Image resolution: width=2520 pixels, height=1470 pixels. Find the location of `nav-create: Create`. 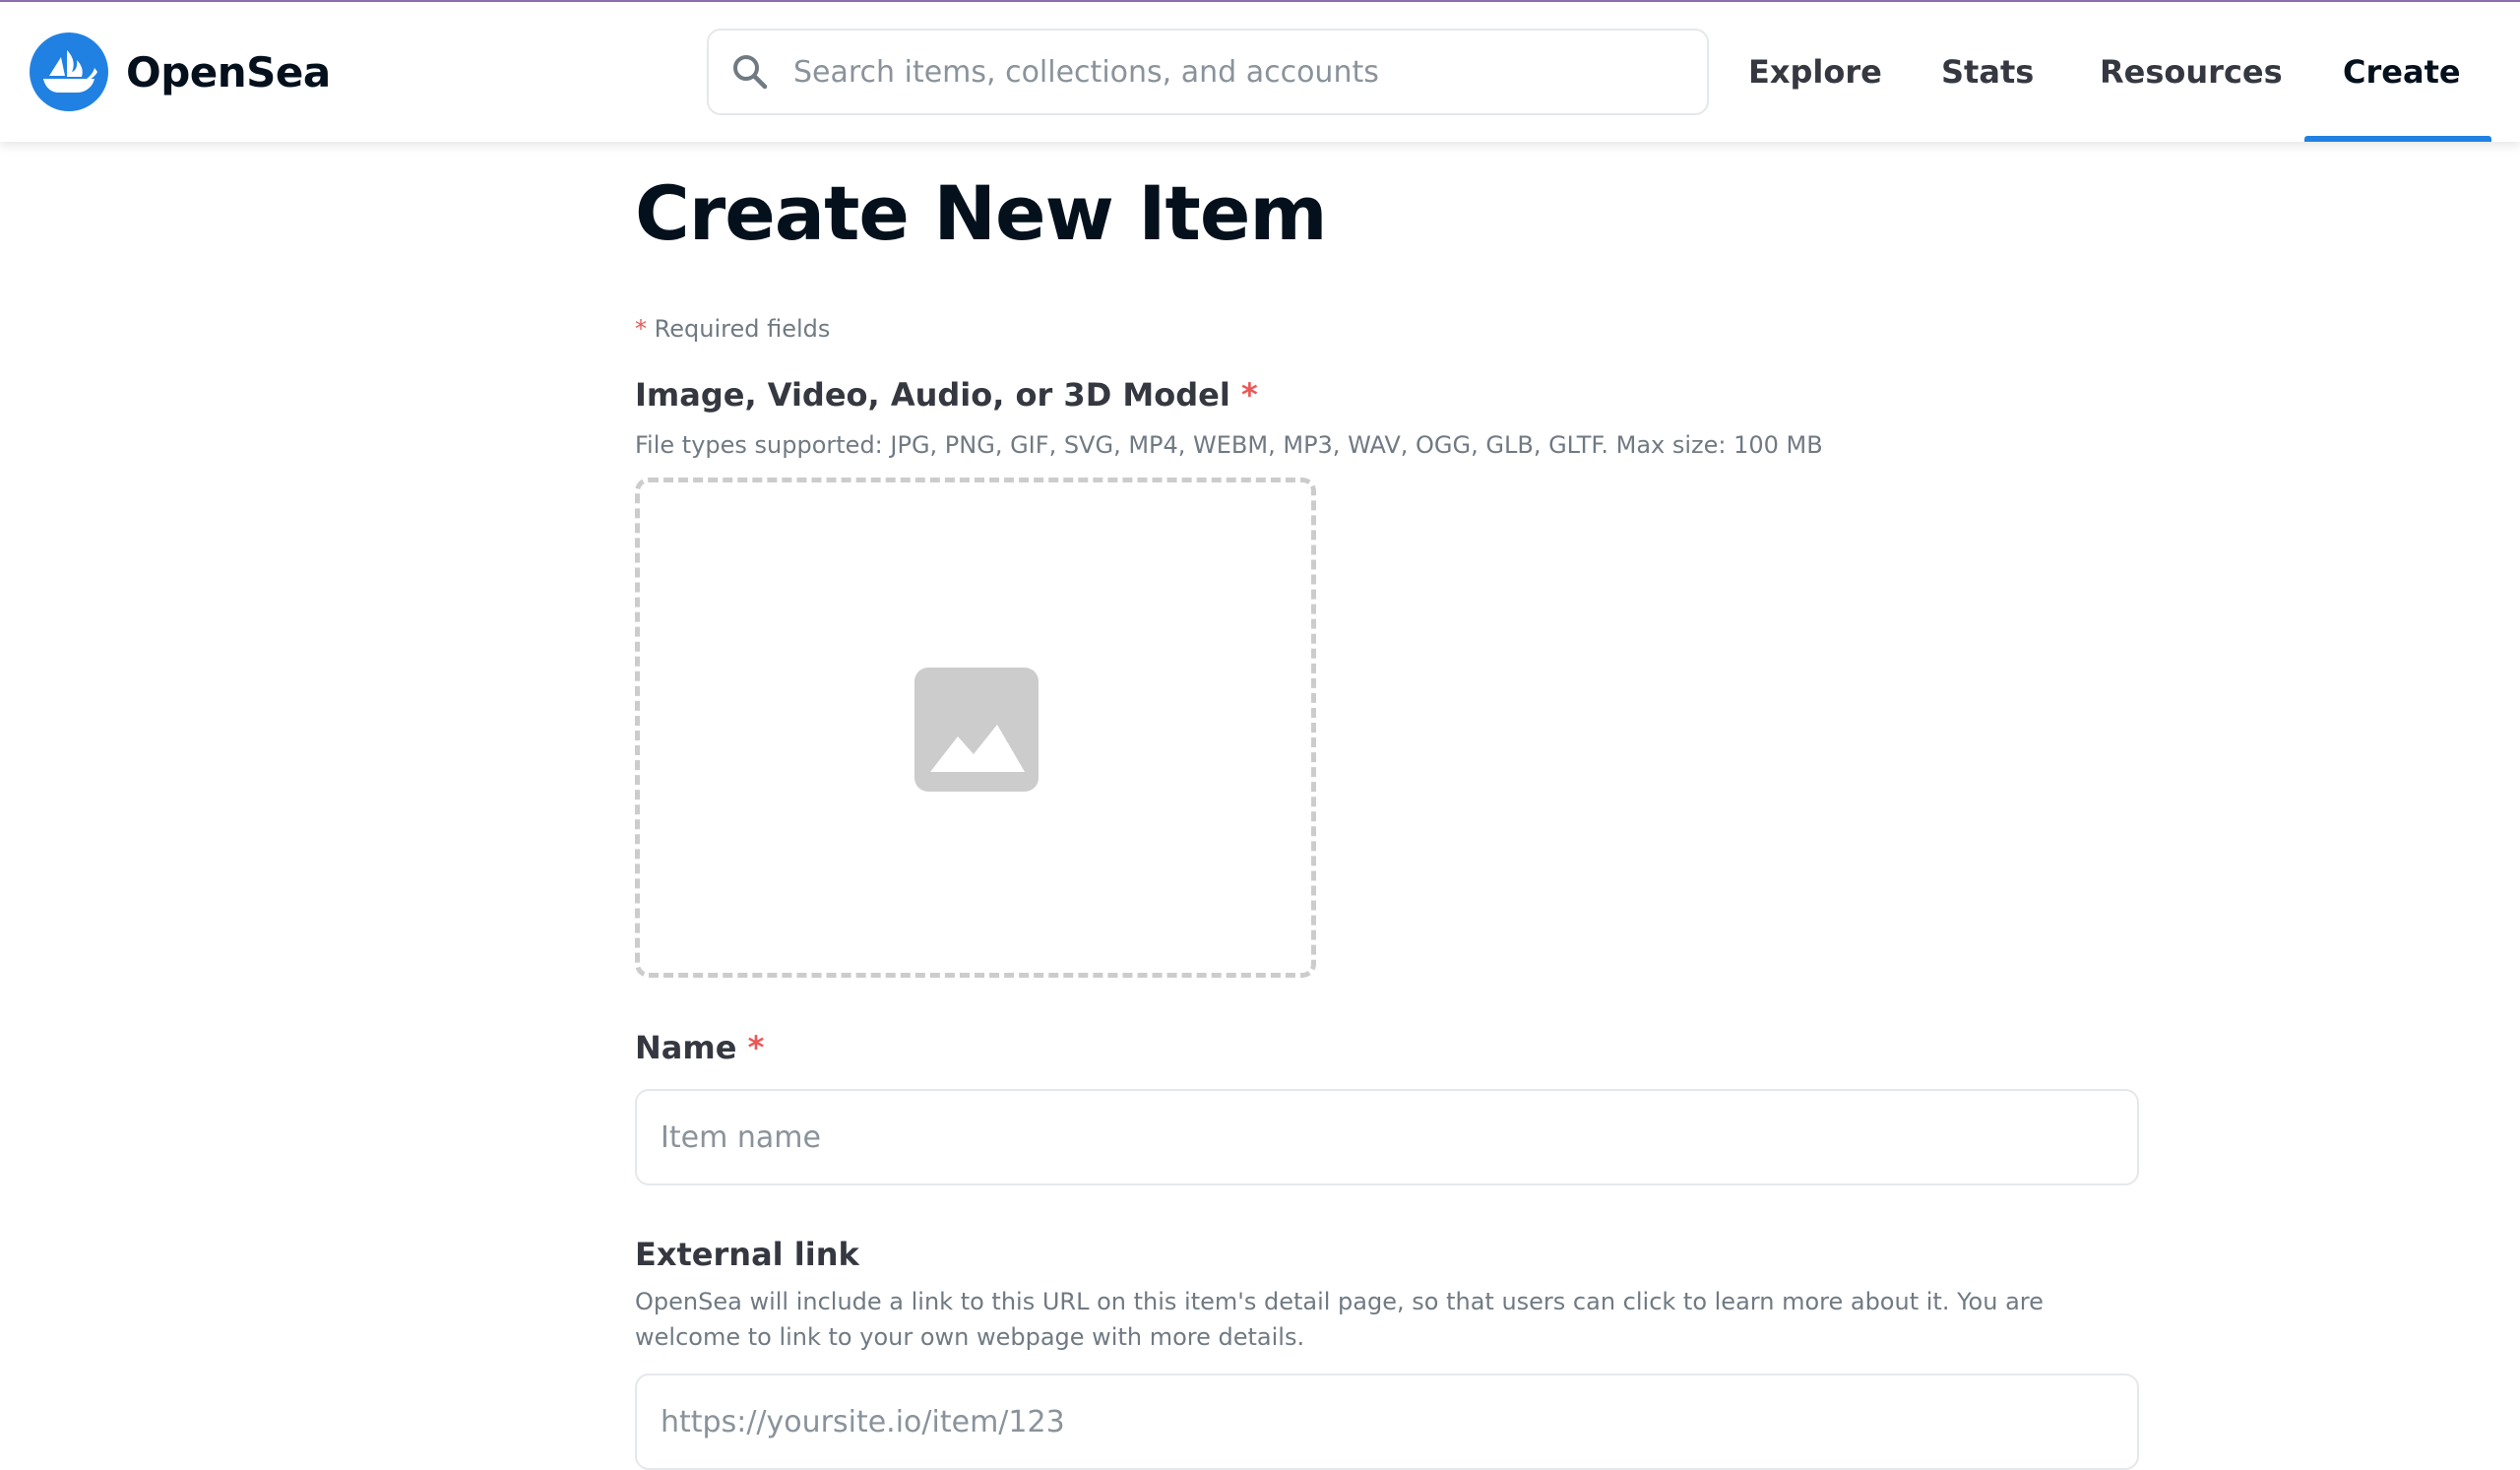

nav-create: Create is located at coordinates (2402, 71).